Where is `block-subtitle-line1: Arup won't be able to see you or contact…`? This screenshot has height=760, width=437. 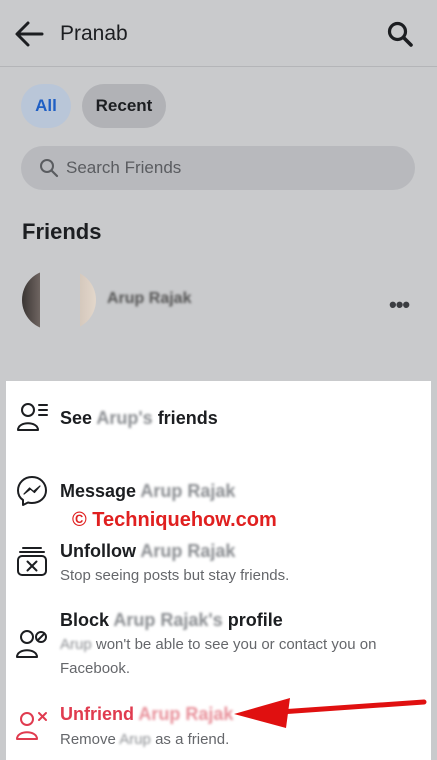 block-subtitle-line1: Arup won't be able to see you or contact… is located at coordinates (218, 644).